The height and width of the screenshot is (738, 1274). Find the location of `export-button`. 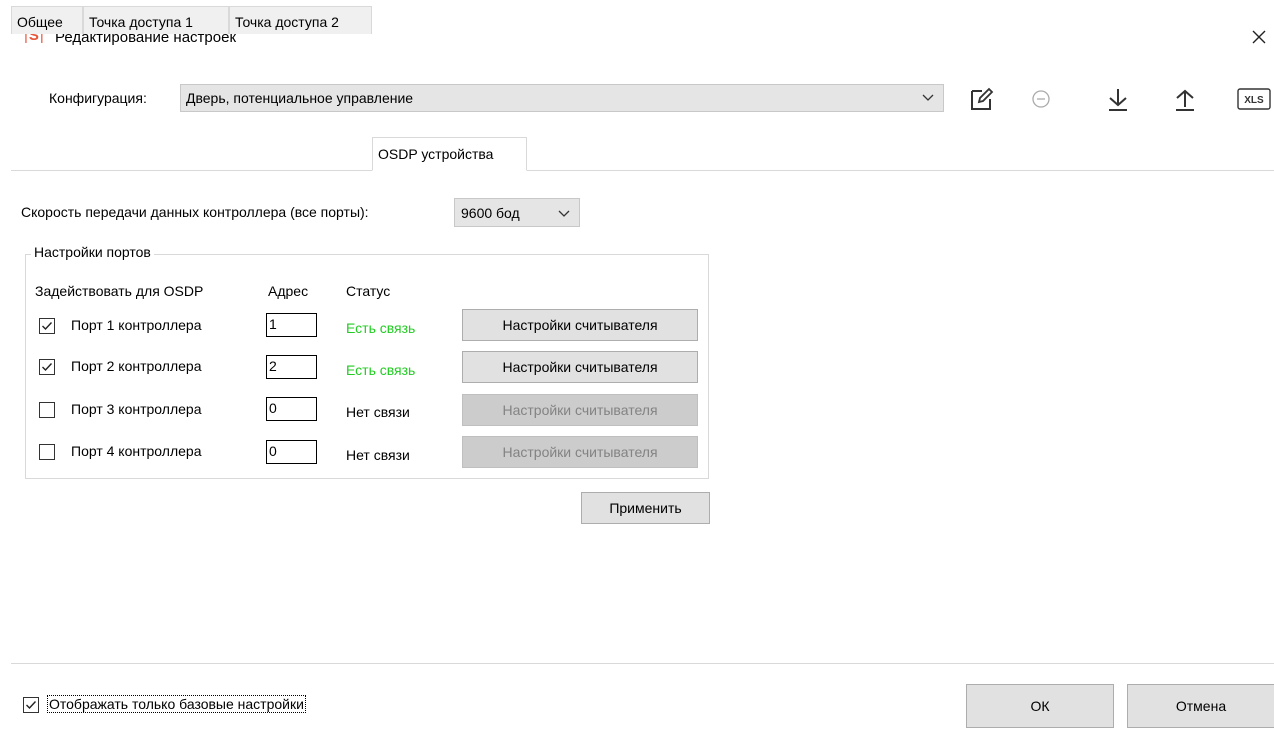

export-button is located at coordinates (1185, 99).